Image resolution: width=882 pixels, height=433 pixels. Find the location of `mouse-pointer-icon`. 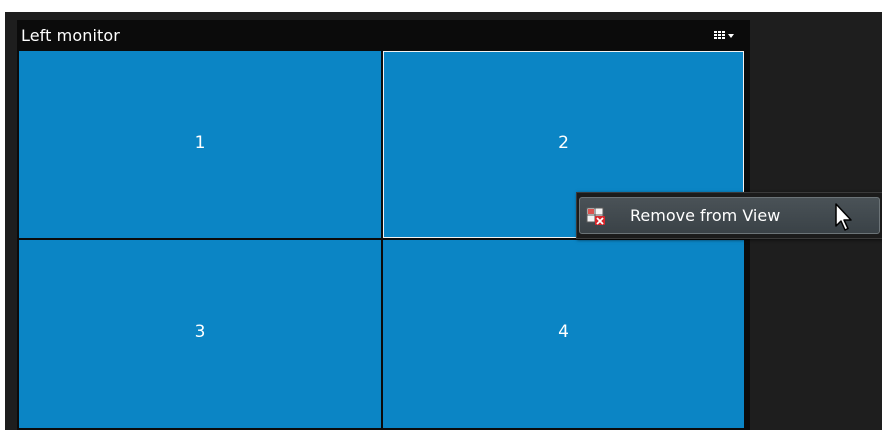

mouse-pointer-icon is located at coordinates (845, 218).